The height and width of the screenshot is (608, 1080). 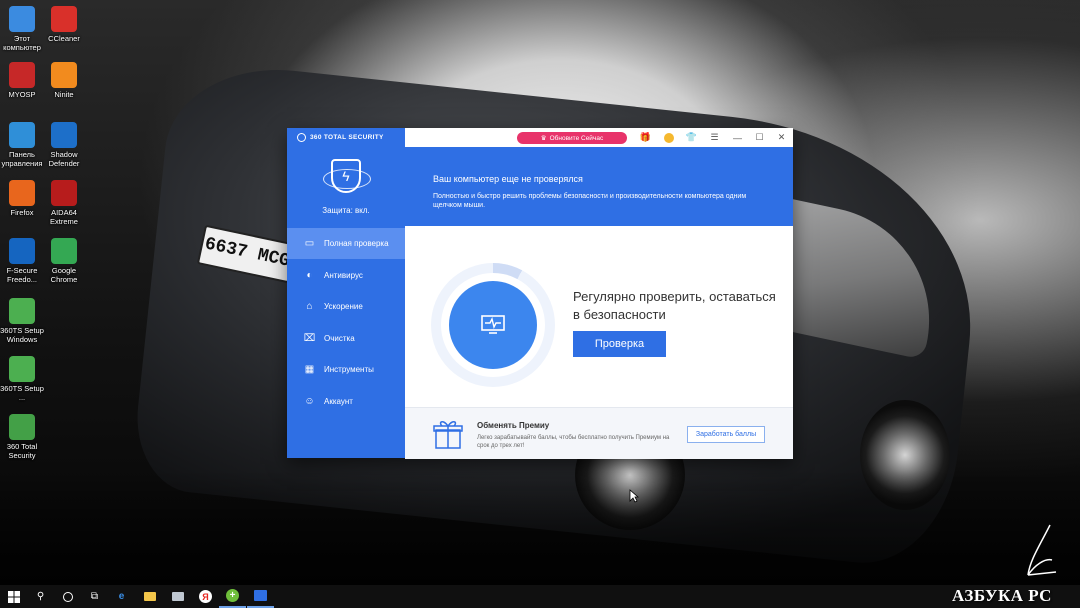 I want to click on desktop-icon-label: 360TS Setup Windows, so click(x=22, y=335).